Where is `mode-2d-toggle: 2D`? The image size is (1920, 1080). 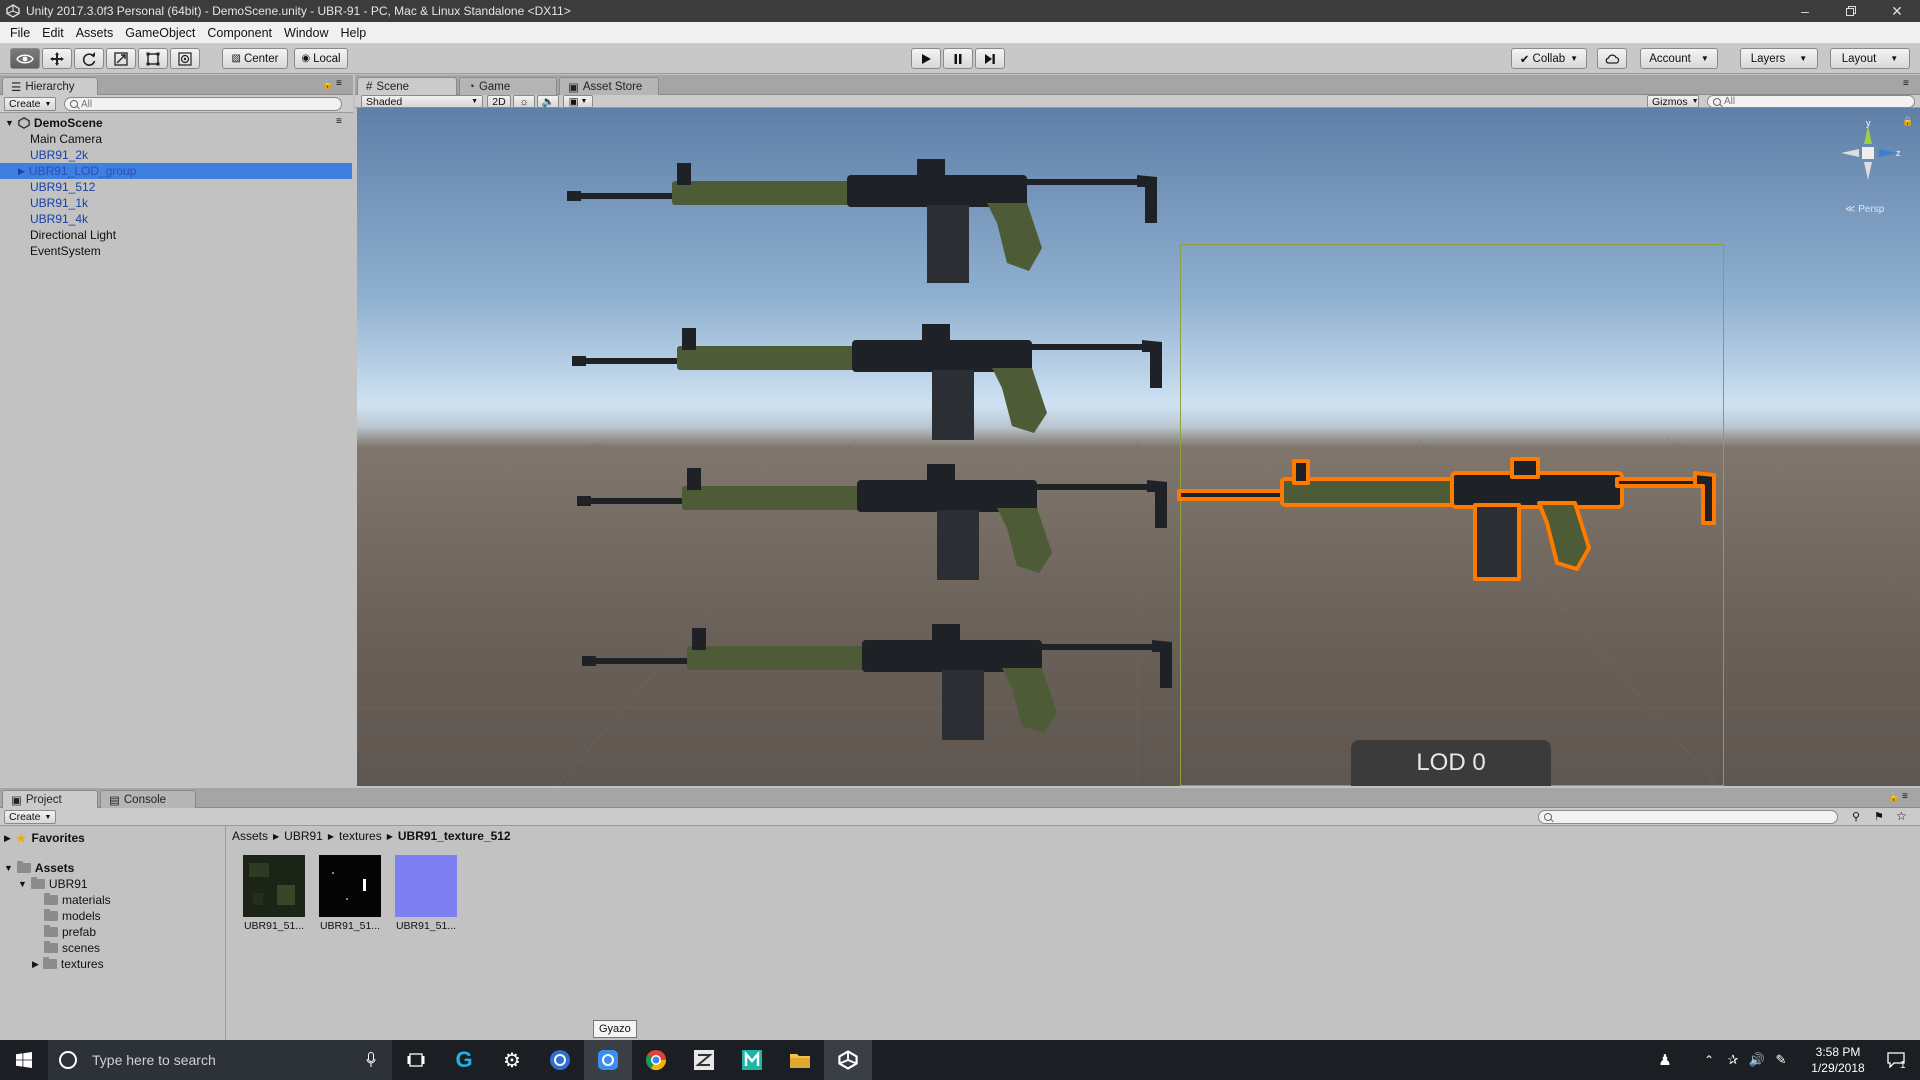
mode-2d-toggle: 2D is located at coordinates (499, 101).